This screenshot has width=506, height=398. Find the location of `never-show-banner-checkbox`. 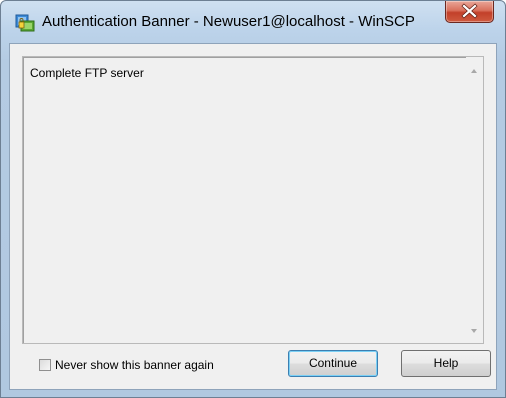

never-show-banner-checkbox is located at coordinates (45, 365).